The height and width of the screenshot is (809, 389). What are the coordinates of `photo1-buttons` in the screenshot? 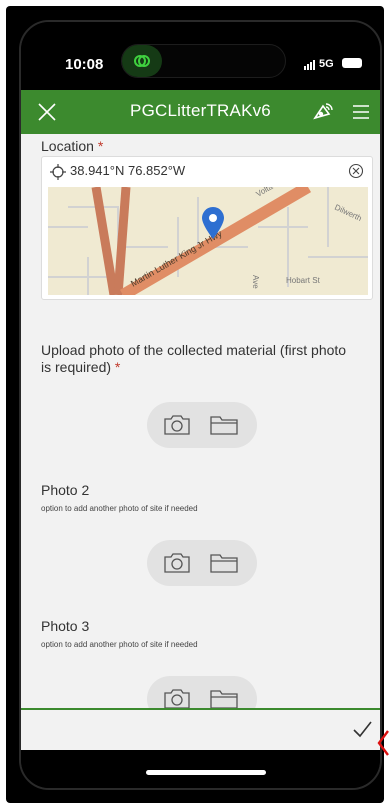 It's located at (202, 425).